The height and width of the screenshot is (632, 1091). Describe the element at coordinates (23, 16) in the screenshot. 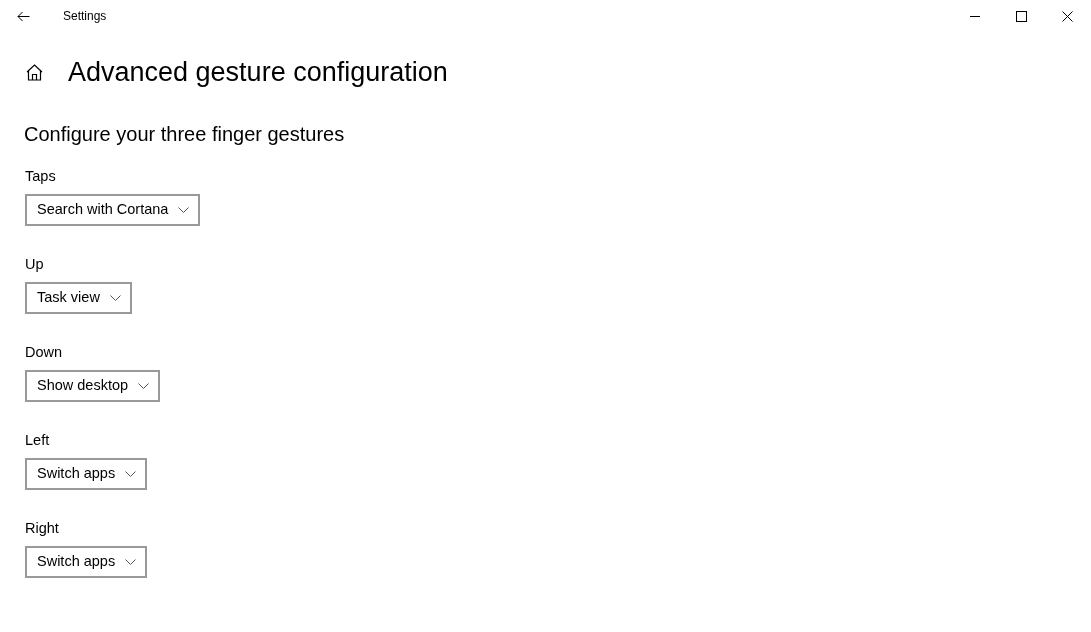

I see `back-arrow-icon` at that location.